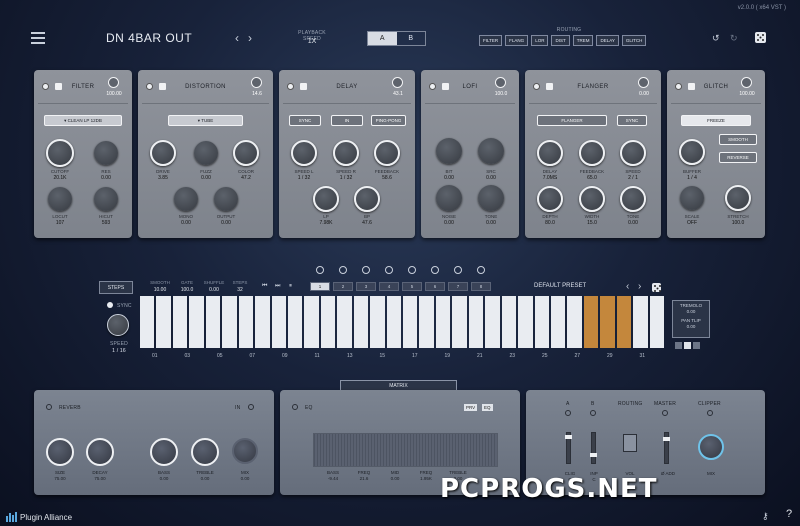  Describe the element at coordinates (500, 82) in the screenshot. I see `lofi-mix-knob` at that location.